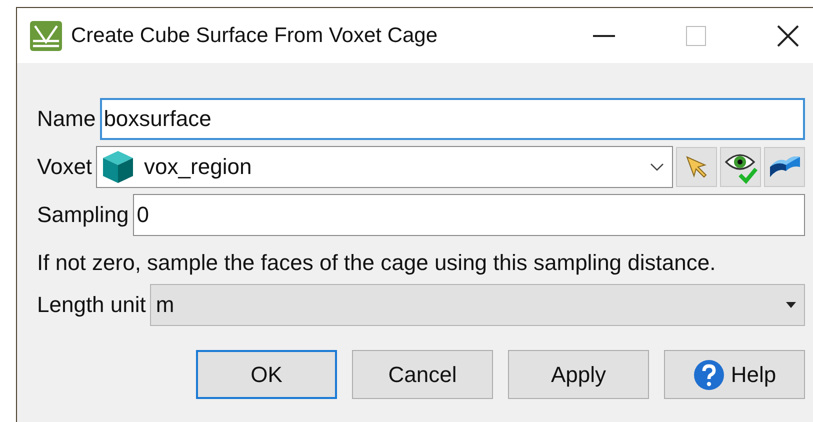 Image resolution: width=813 pixels, height=422 pixels. I want to click on cube-icon, so click(118, 167).